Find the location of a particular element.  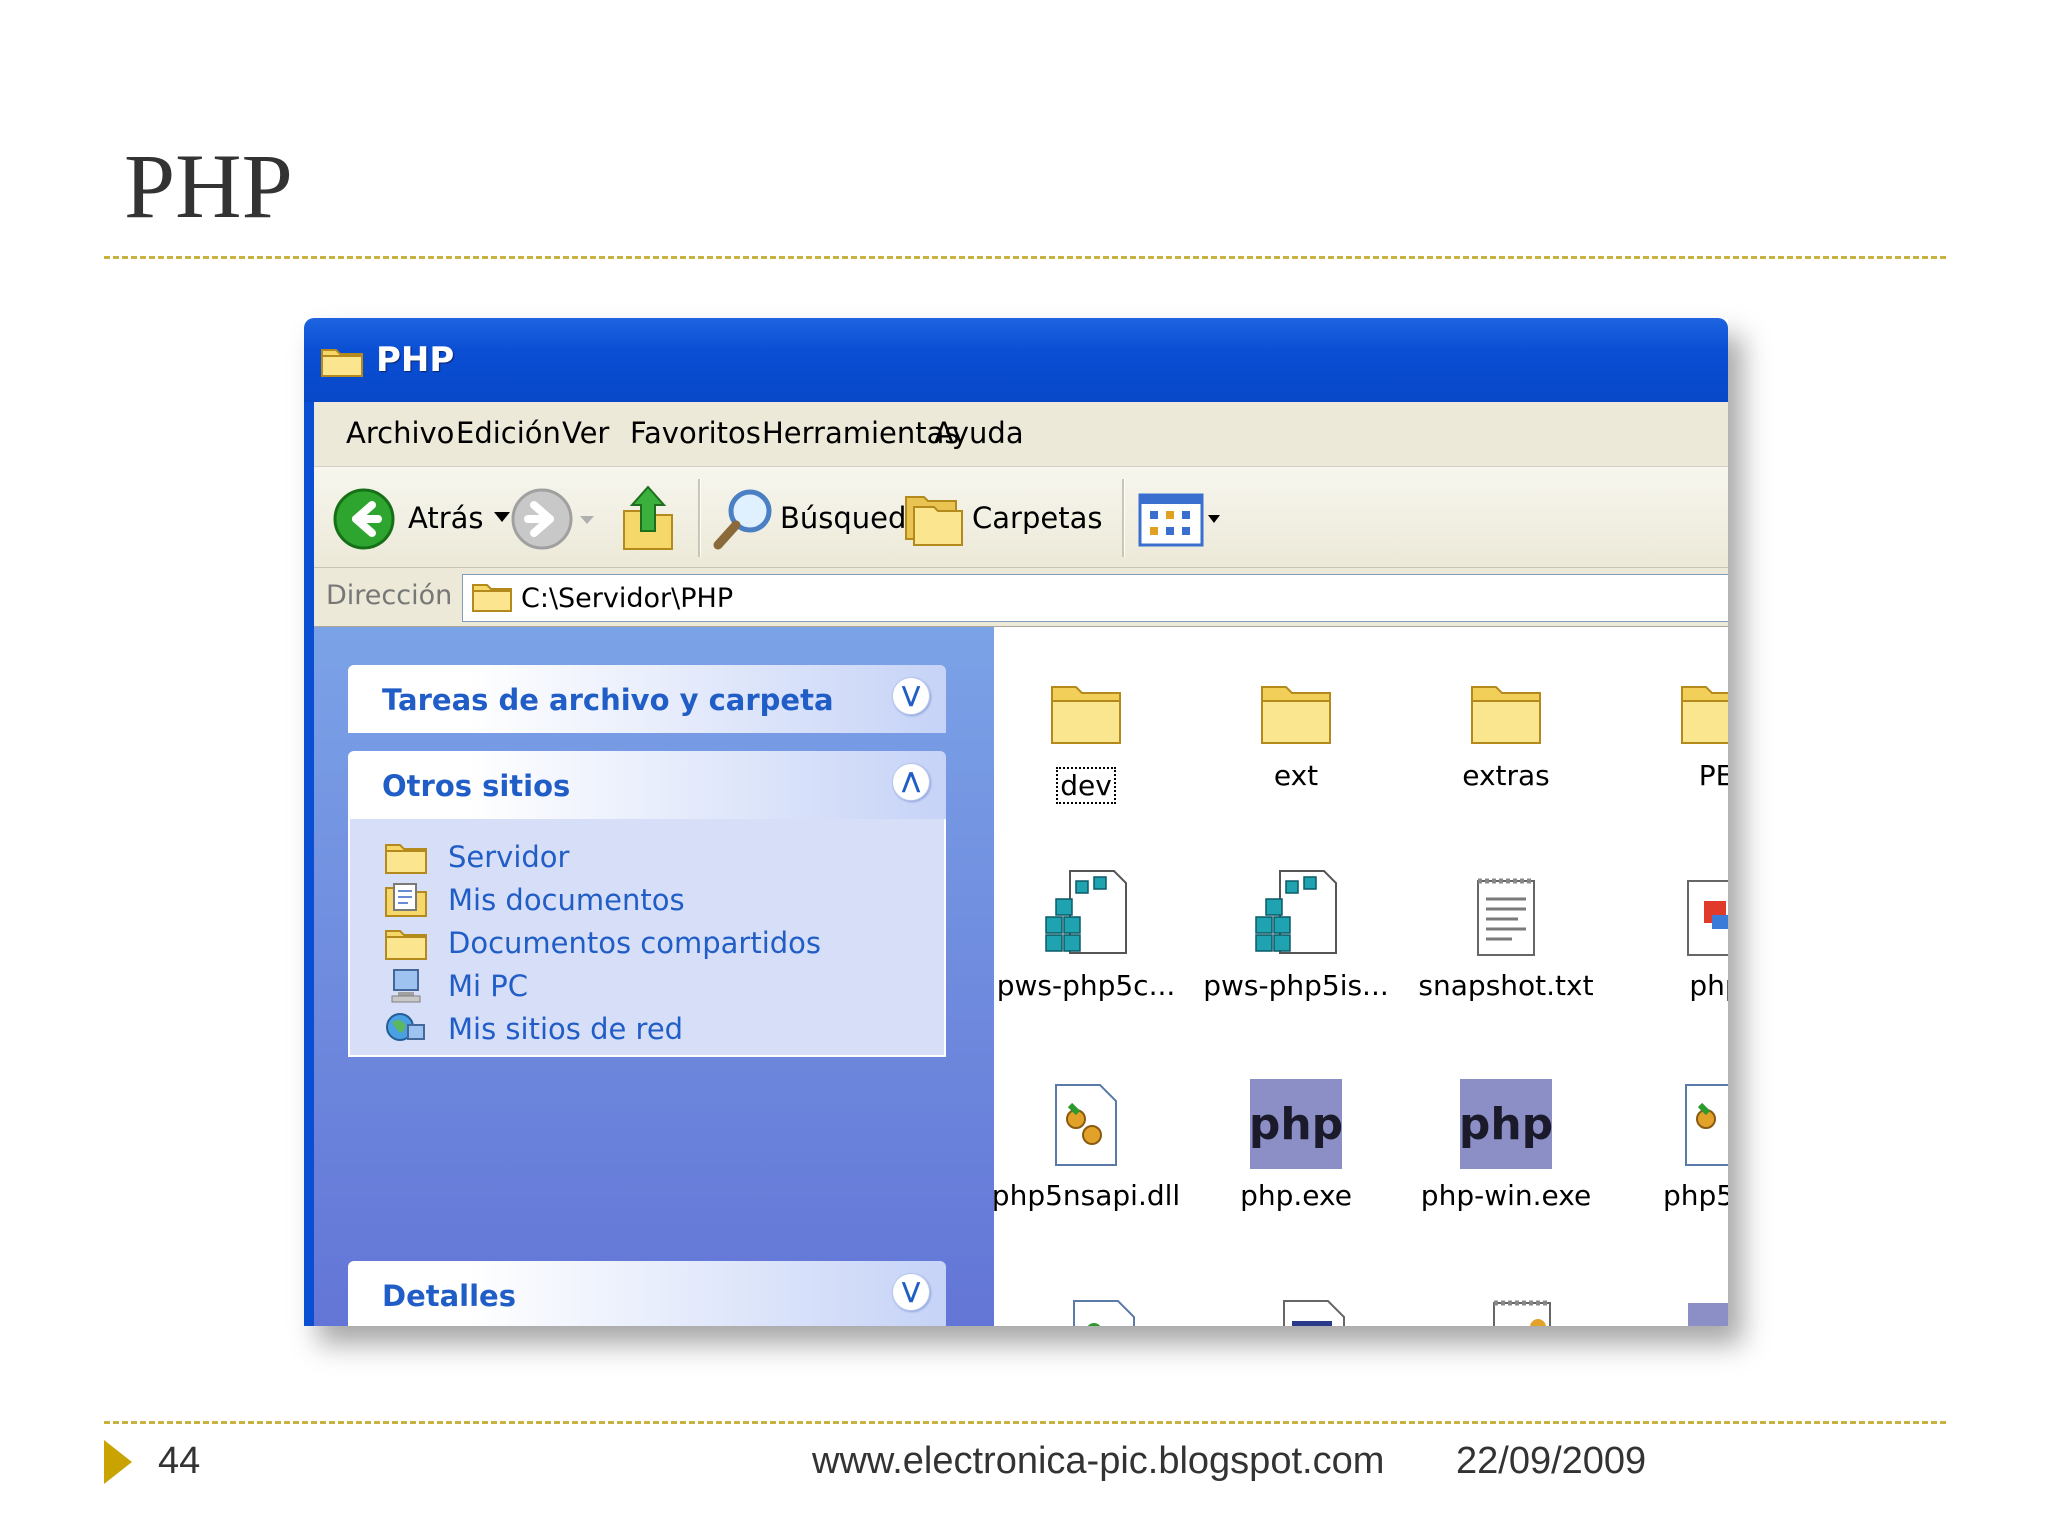

title-bar: PHP is located at coordinates (1016, 360).